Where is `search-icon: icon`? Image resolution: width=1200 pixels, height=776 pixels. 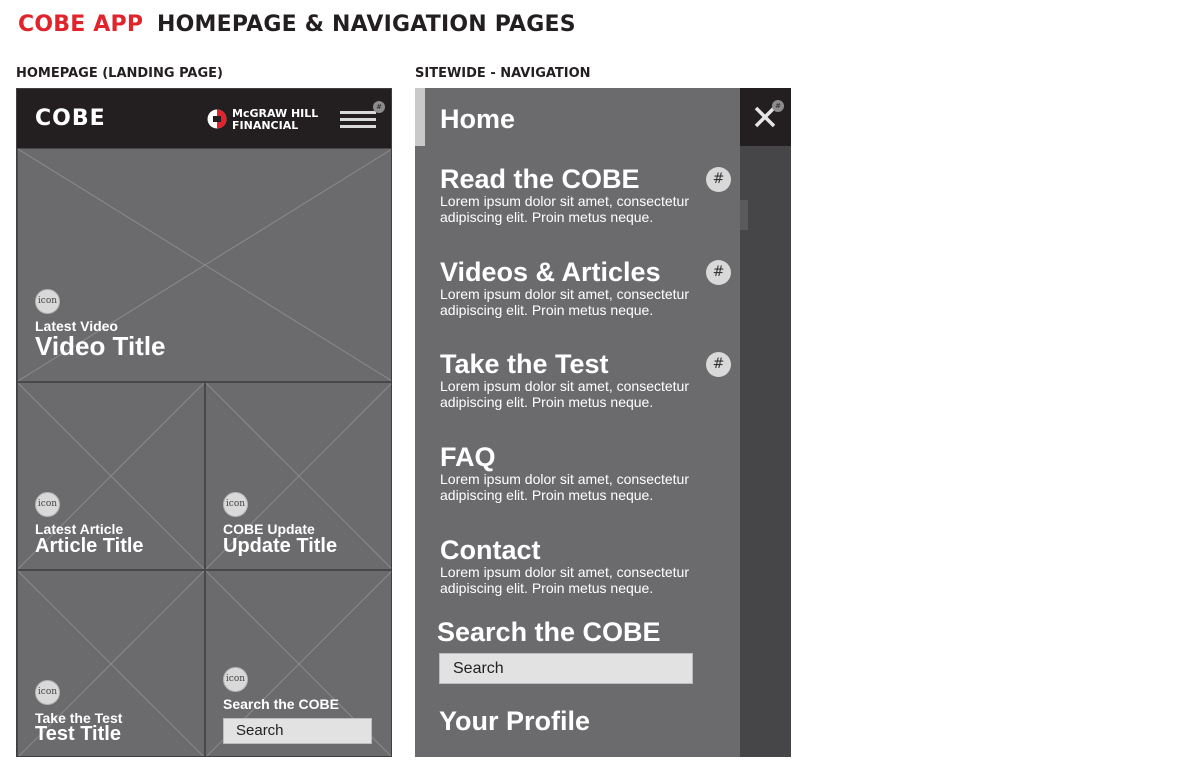 search-icon: icon is located at coordinates (235, 679).